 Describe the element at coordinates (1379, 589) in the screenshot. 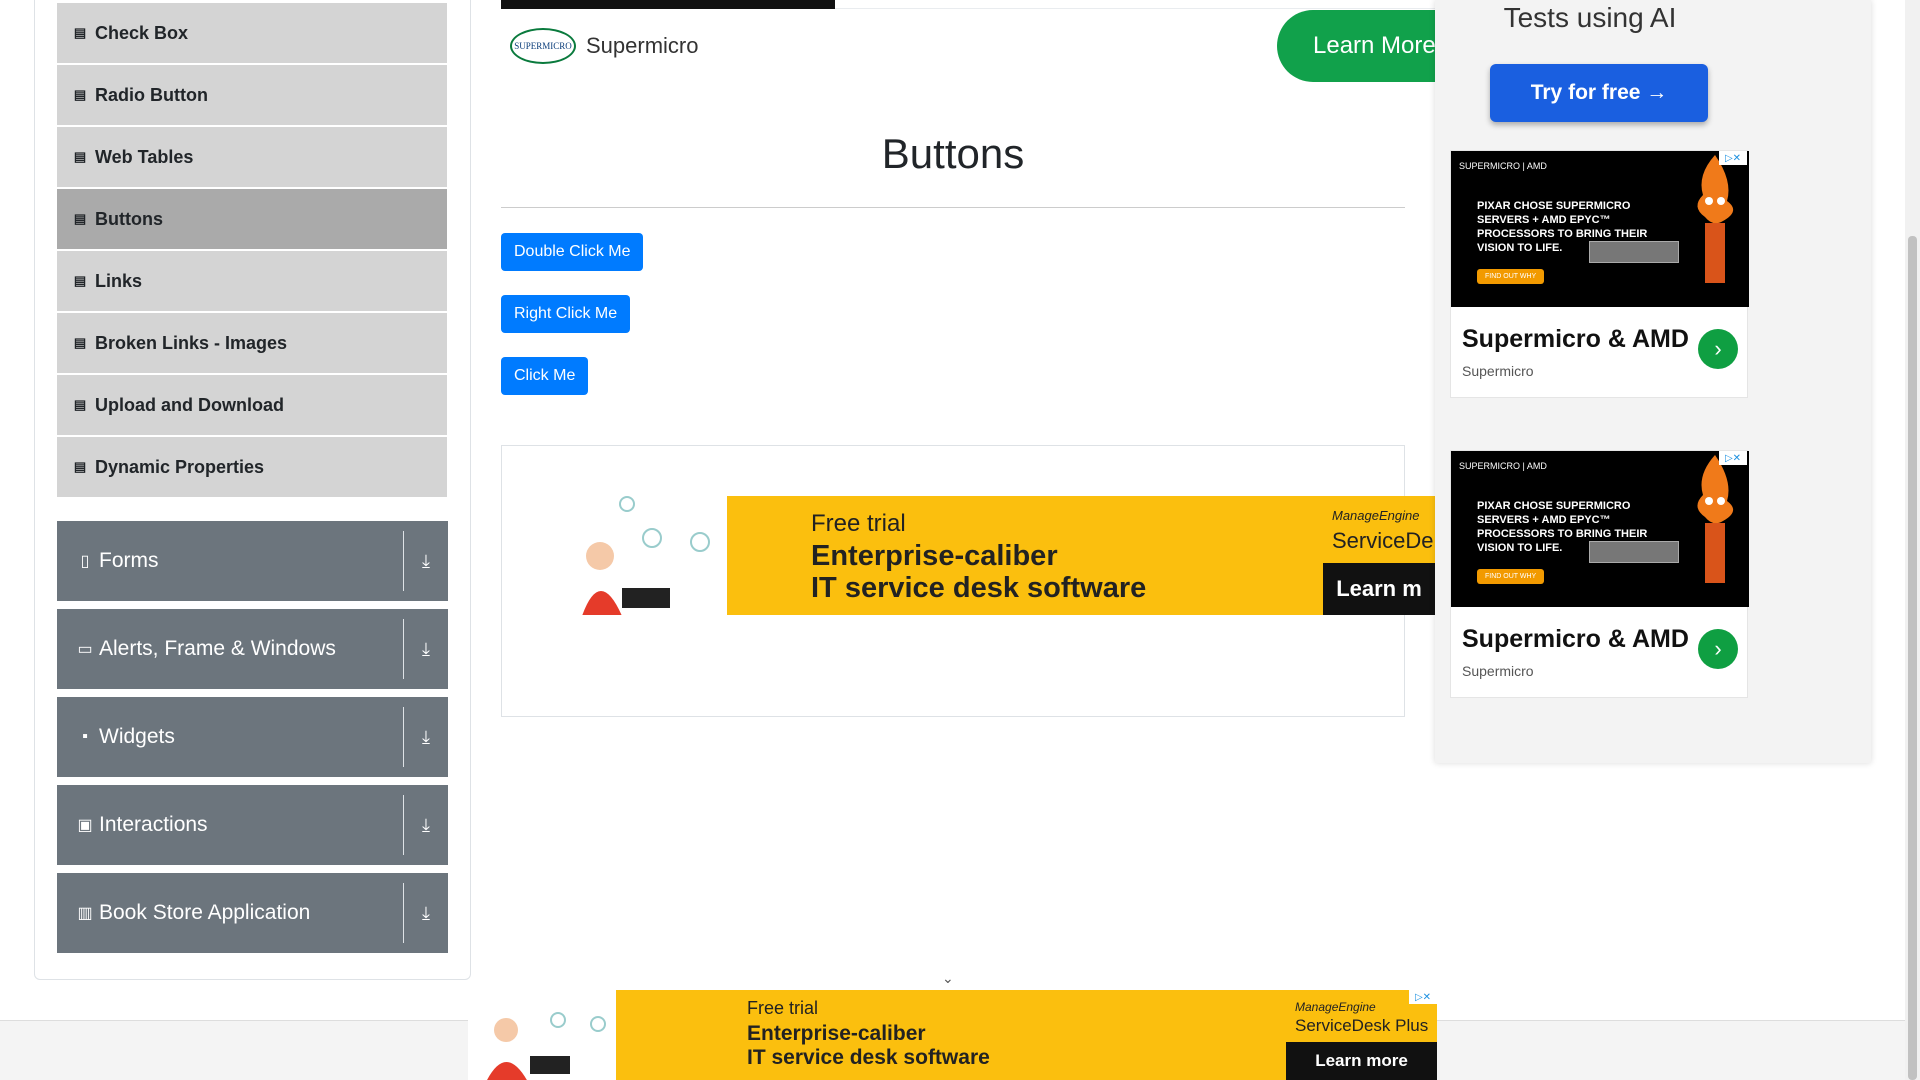

I see `ad-learn-button: Learn m` at that location.